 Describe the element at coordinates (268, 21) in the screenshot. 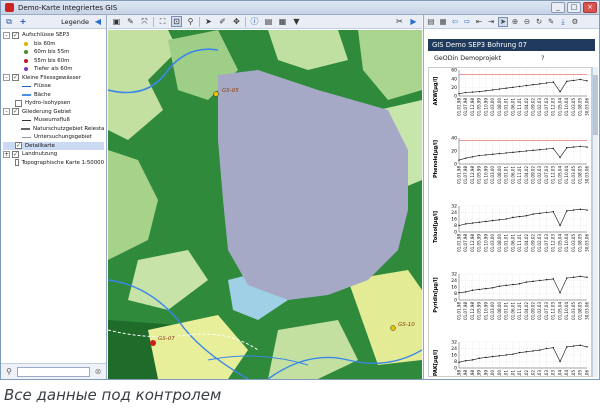

I see `chart-icon: ▤` at that location.